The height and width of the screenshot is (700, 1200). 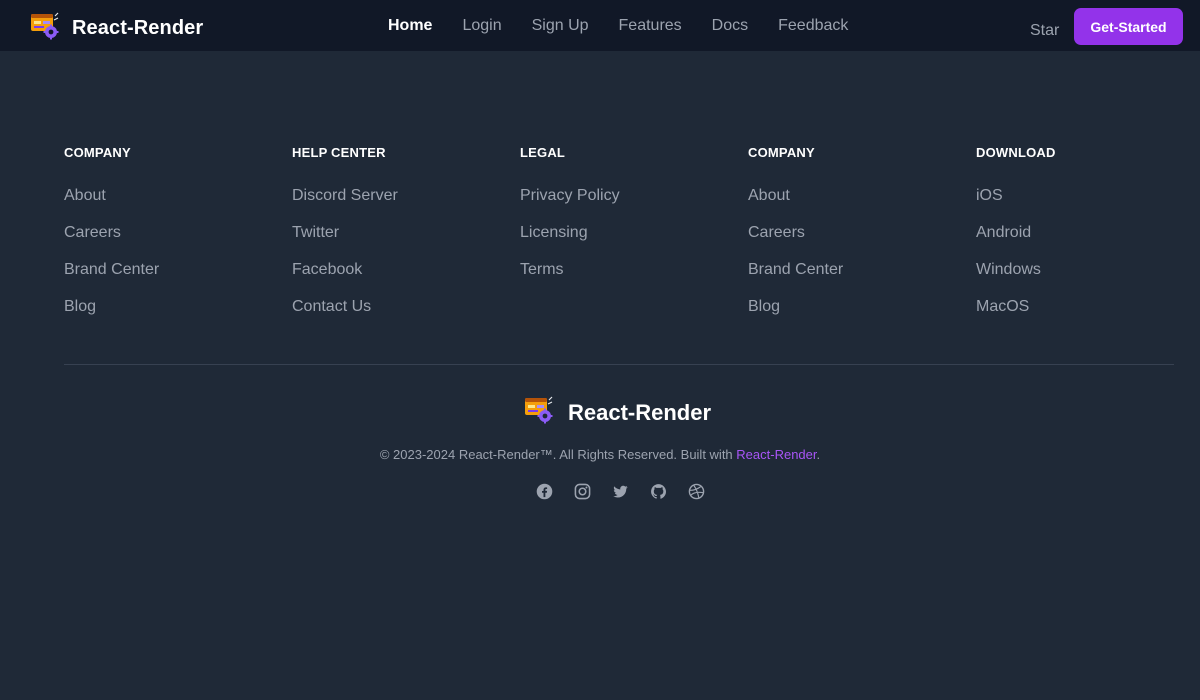 I want to click on footer-column-legal: LEGAL Privacy Policy Licensing Terms, so click(x=630, y=222).